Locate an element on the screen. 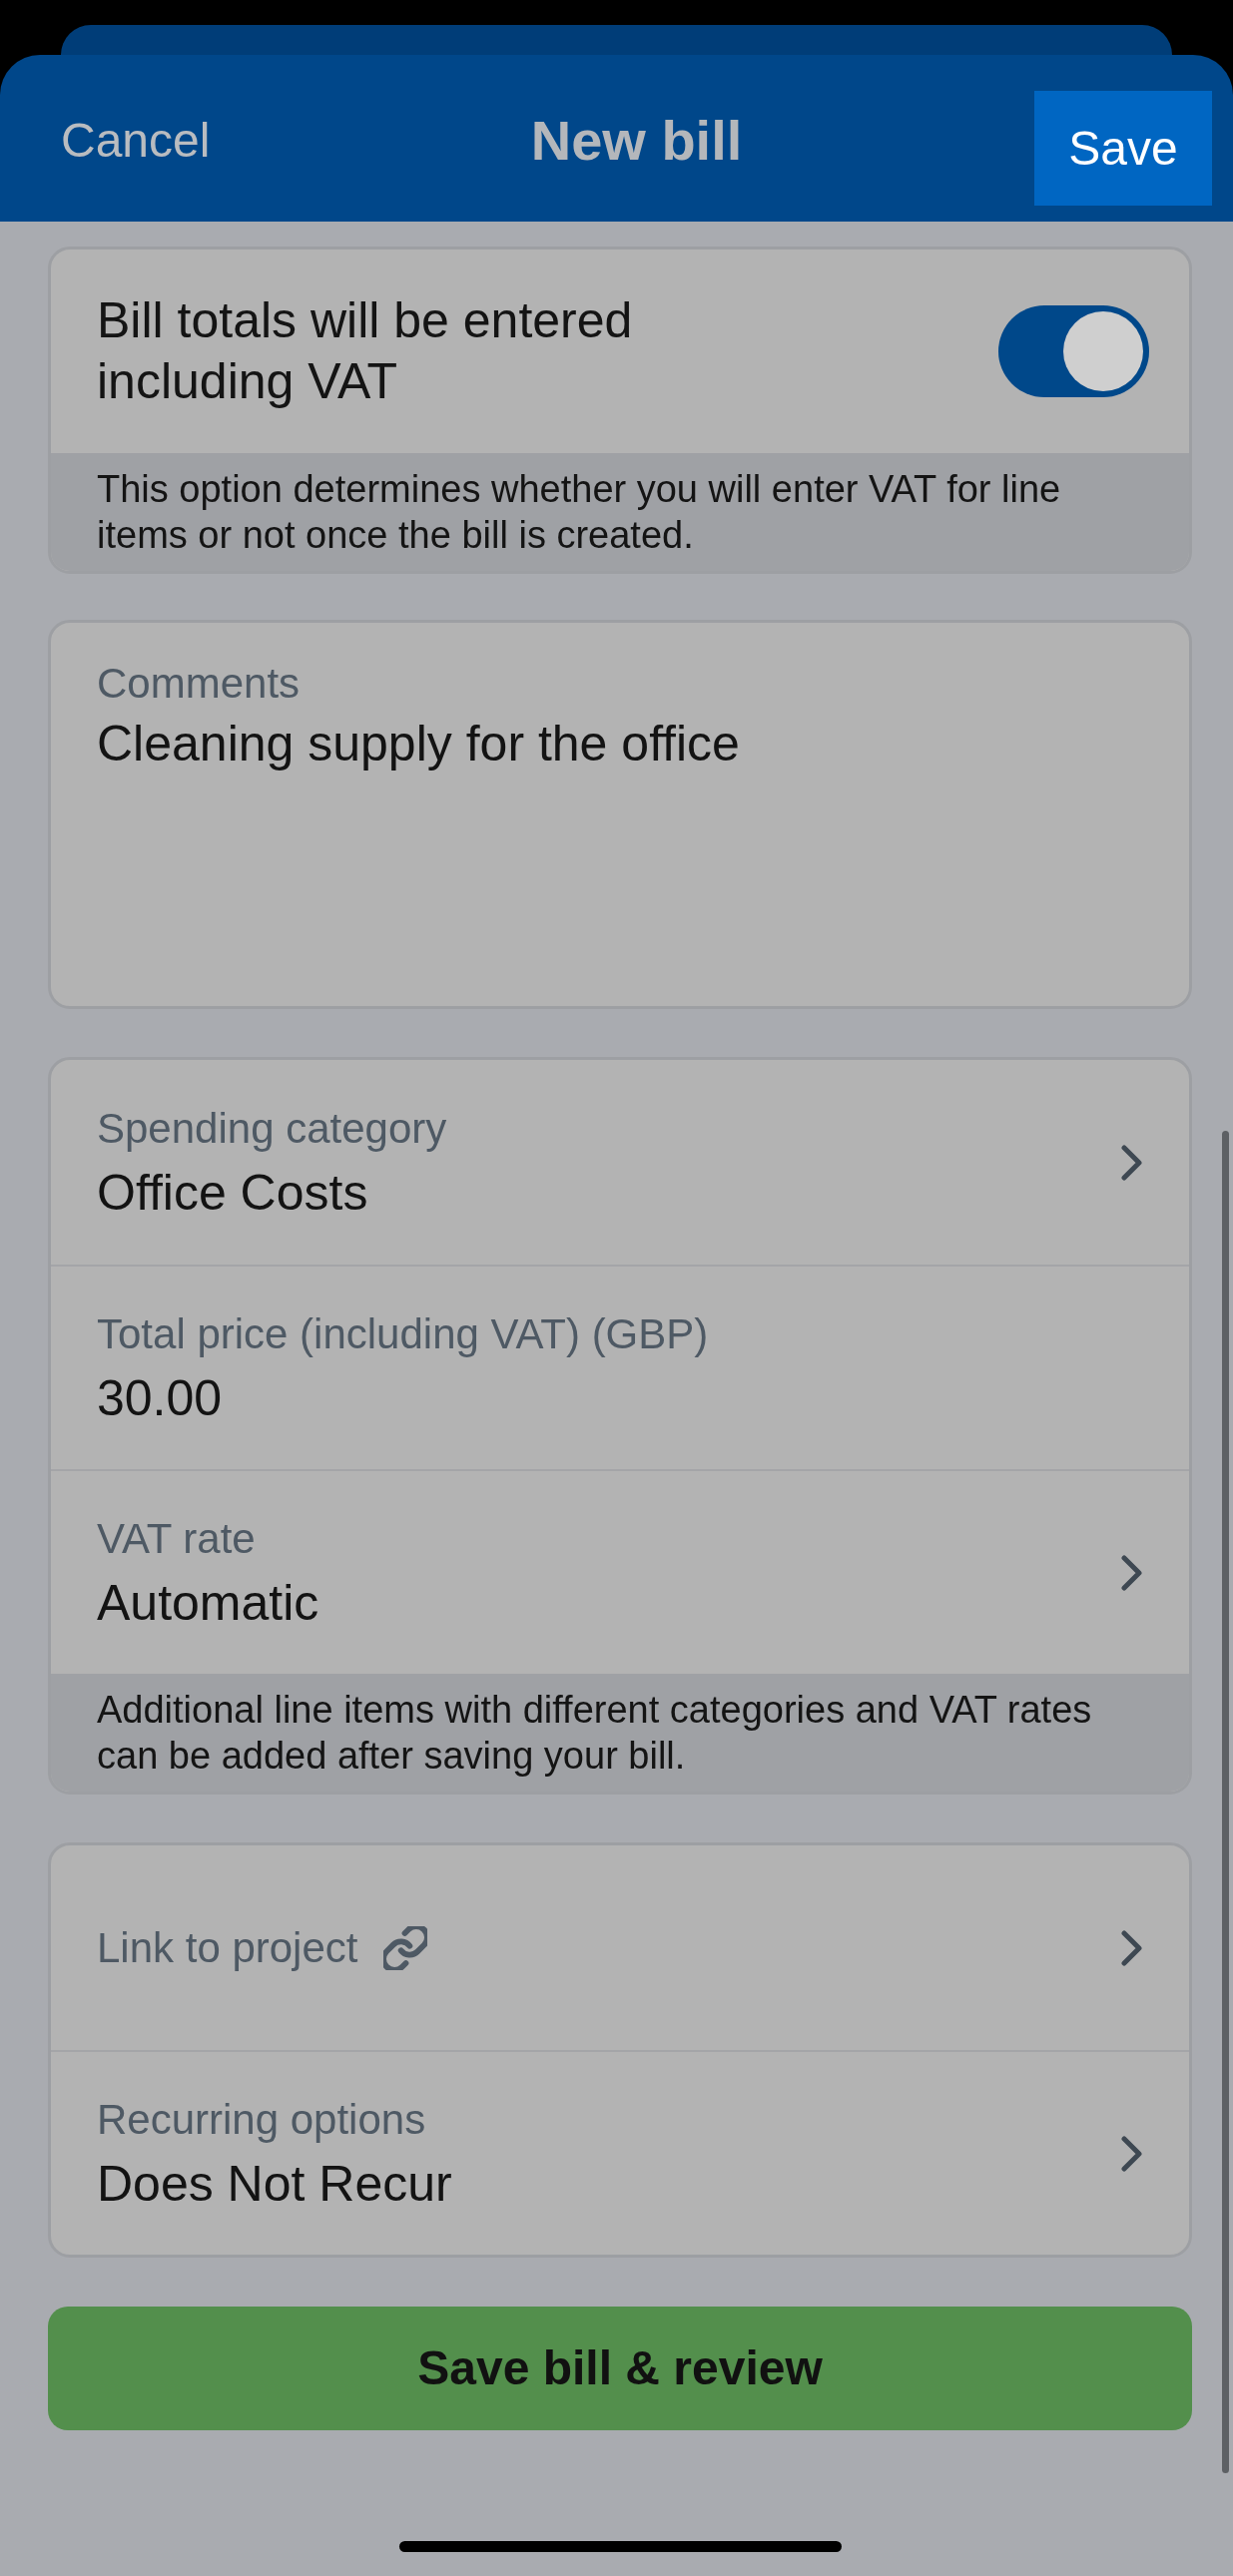 The height and width of the screenshot is (2576, 1233). screen-title: New bill is located at coordinates (637, 140).